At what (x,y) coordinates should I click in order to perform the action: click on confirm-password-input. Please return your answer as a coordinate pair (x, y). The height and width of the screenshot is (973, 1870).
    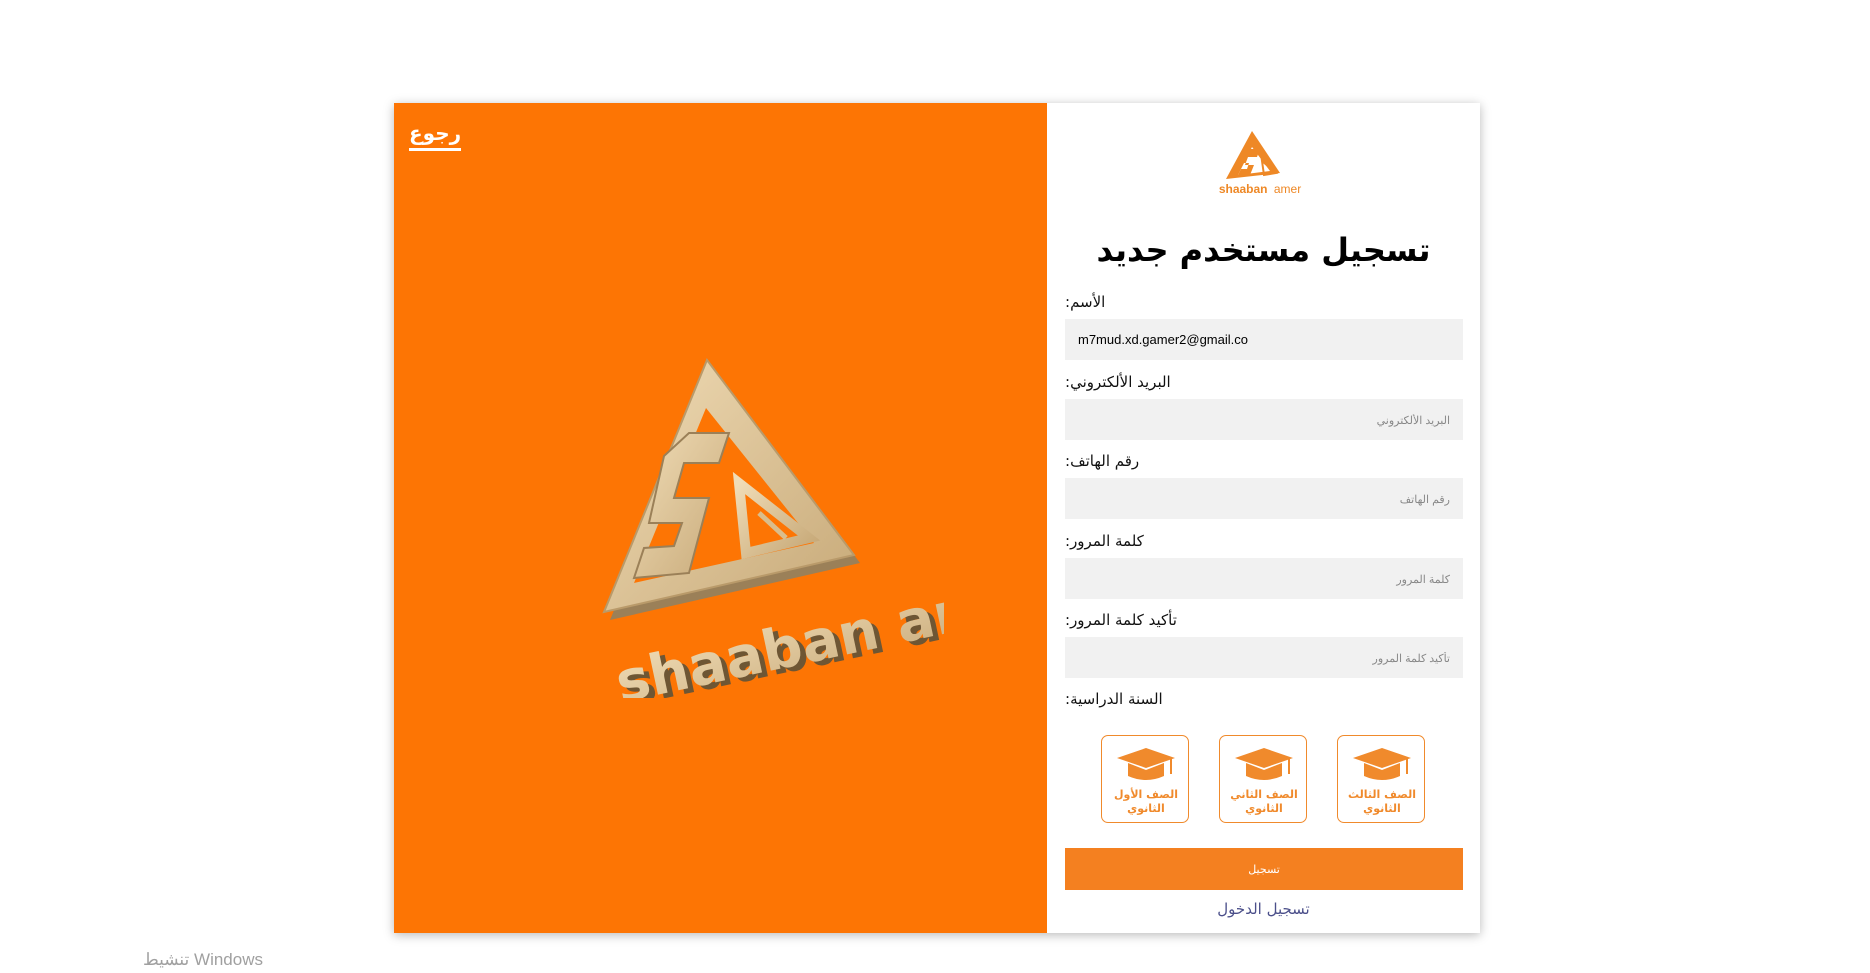
    Looking at the image, I should click on (1264, 657).